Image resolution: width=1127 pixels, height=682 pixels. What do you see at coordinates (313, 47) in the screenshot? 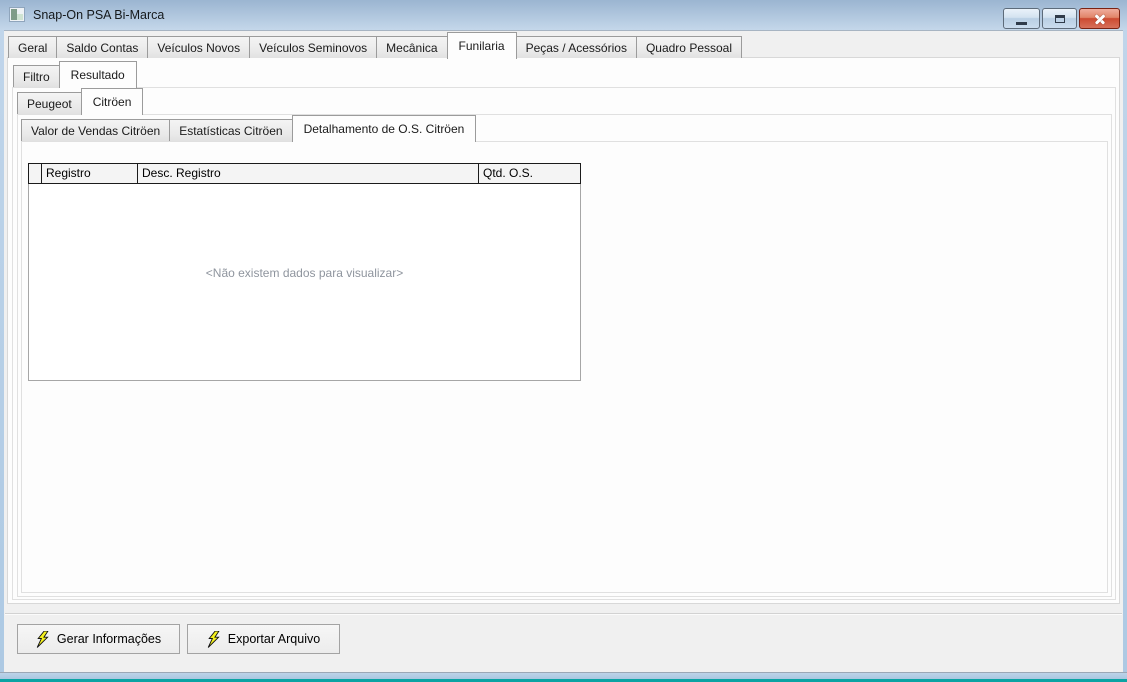
I see `tab-veiculos-seminovos: Veículos Seminovos` at bounding box center [313, 47].